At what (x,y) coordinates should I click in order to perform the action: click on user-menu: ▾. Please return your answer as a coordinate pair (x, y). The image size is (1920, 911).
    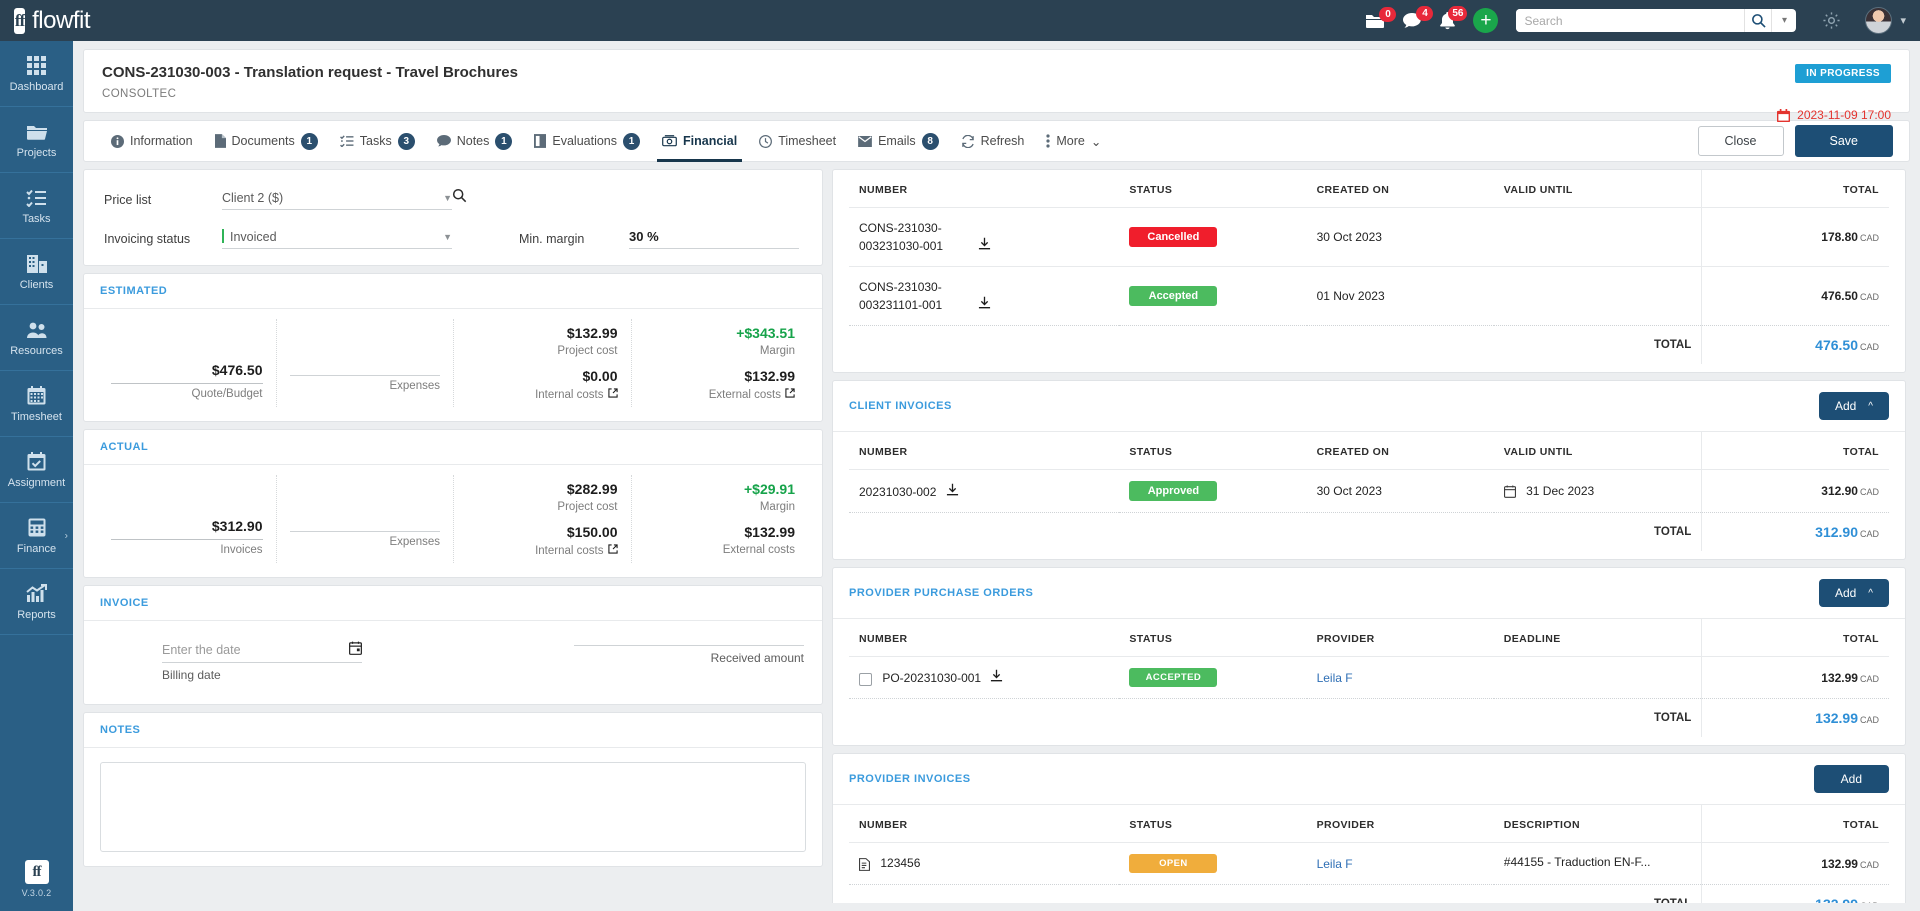
    Looking at the image, I should click on (1885, 20).